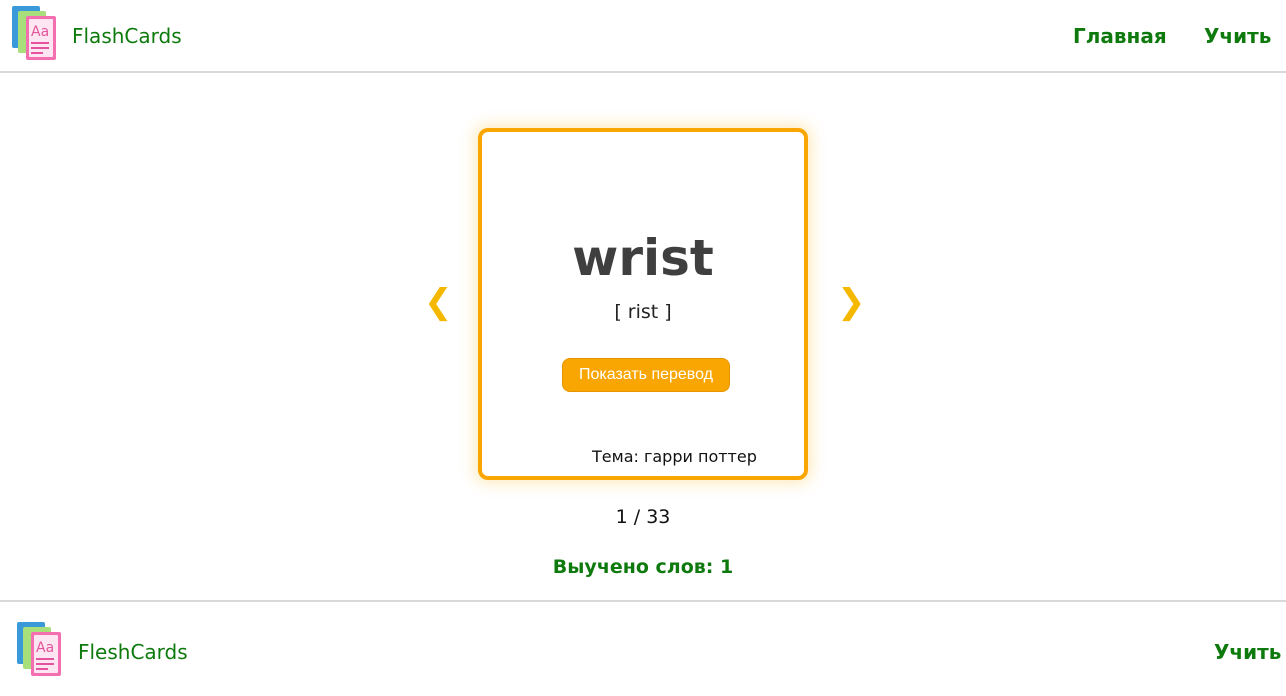  I want to click on footer-brand-name: FleshCards, so click(133, 652).